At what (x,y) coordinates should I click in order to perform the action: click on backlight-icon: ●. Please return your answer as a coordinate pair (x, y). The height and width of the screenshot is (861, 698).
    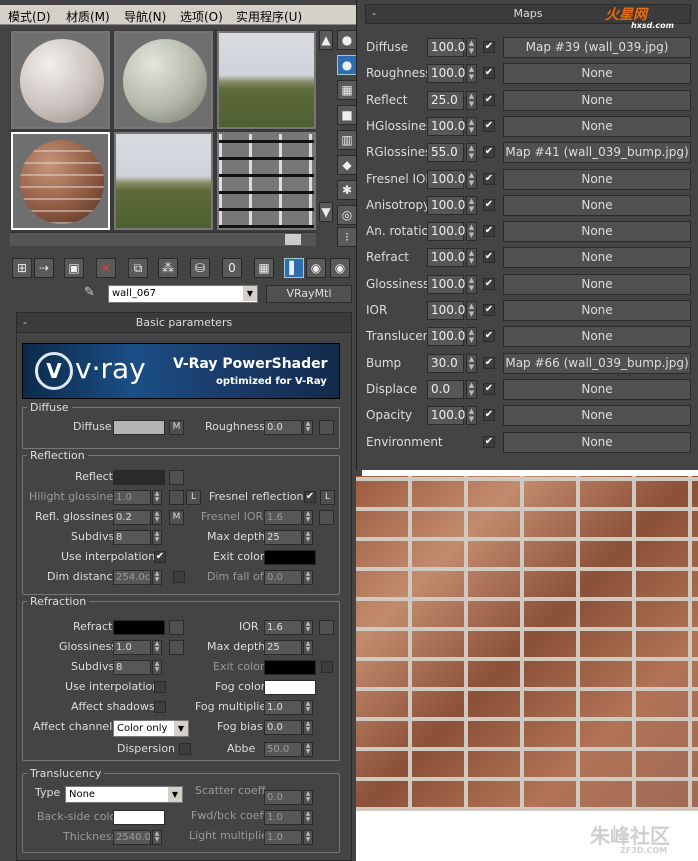
    Looking at the image, I should click on (347, 65).